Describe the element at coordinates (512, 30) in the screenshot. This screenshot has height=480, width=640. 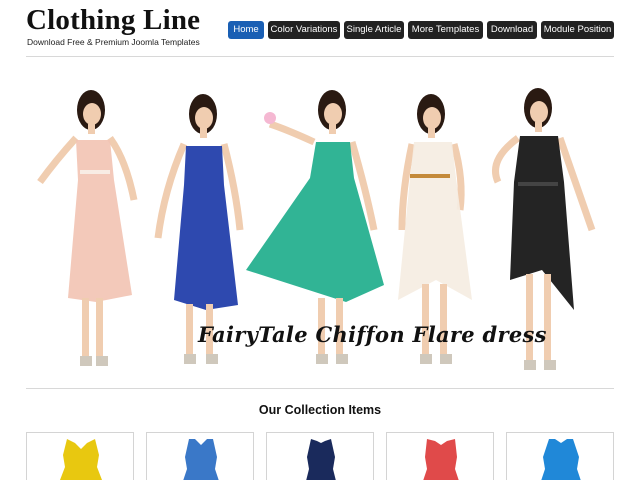
I see `nav-item-download: Download` at that location.